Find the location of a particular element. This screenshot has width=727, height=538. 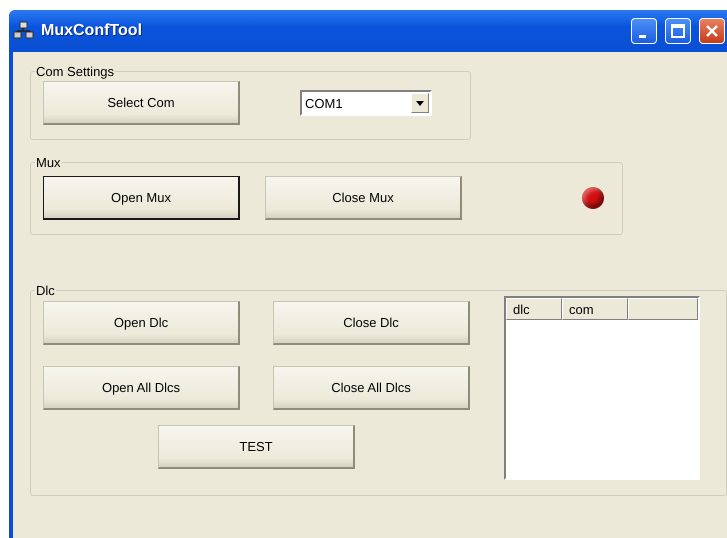

maximize-button is located at coordinates (678, 31).